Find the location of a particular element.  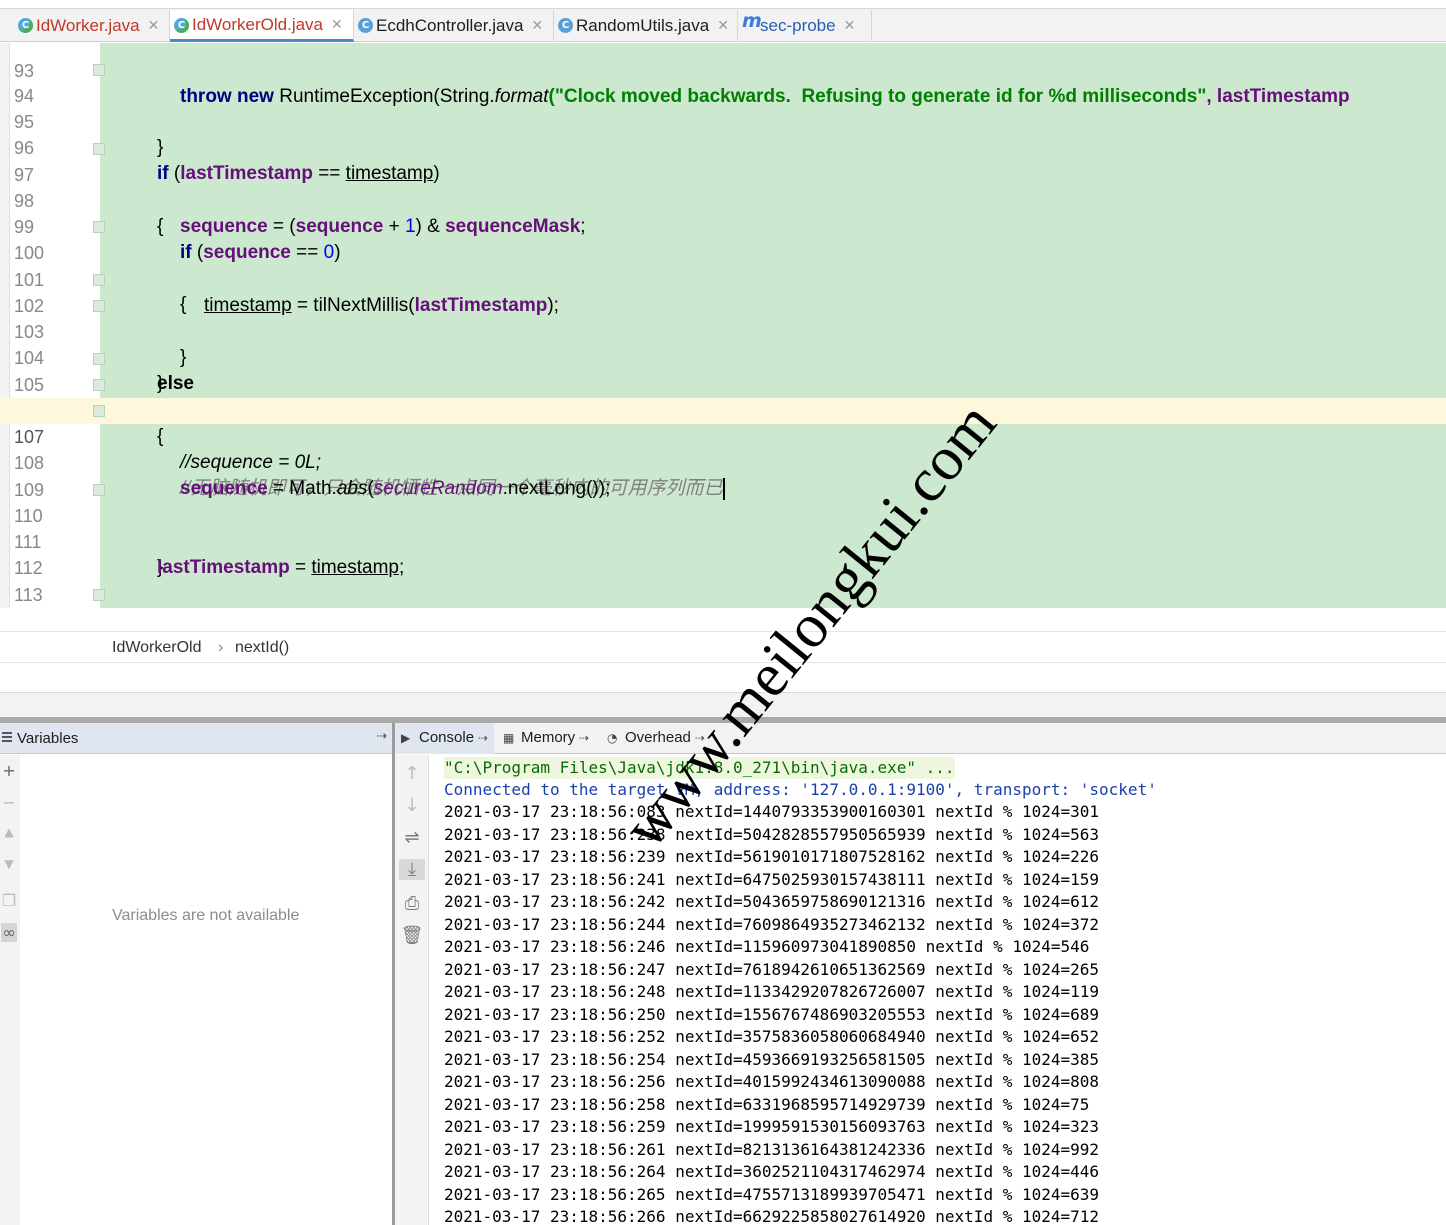

menu-icon is located at coordinates (7, 733).